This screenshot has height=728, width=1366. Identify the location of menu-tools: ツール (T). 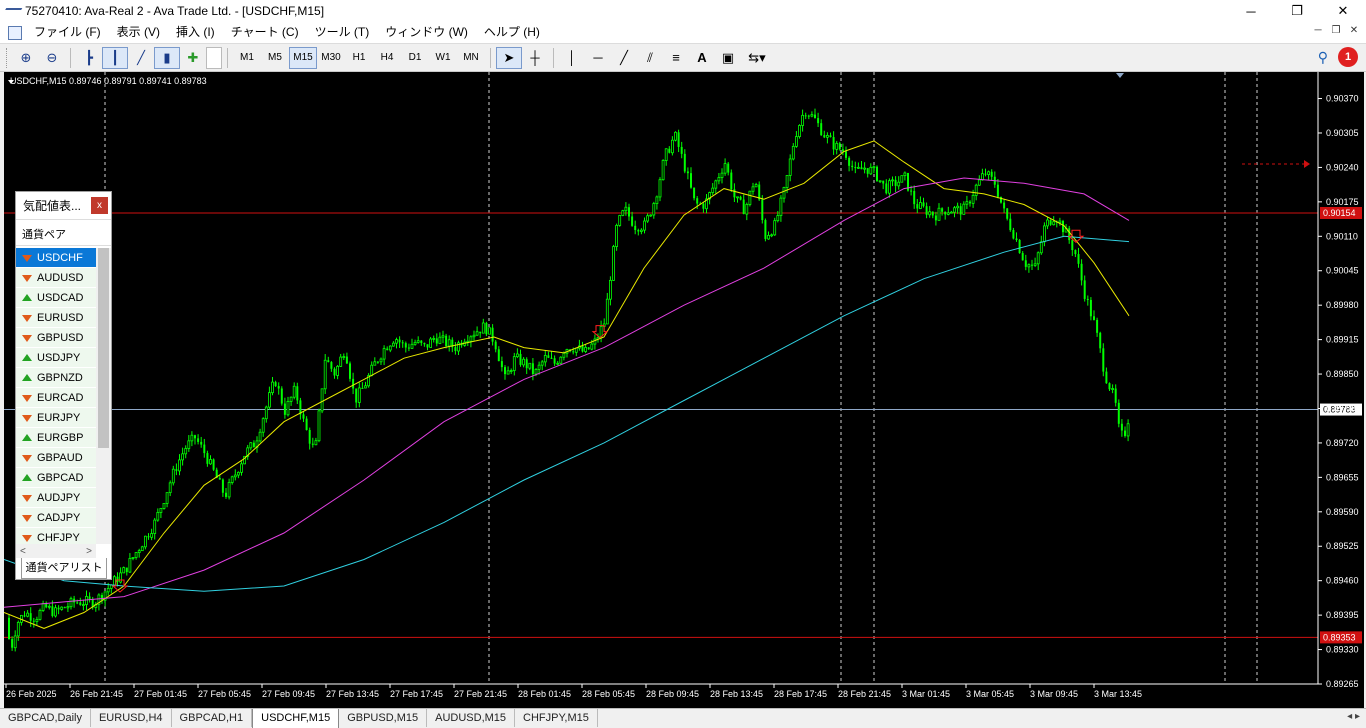
(342, 32).